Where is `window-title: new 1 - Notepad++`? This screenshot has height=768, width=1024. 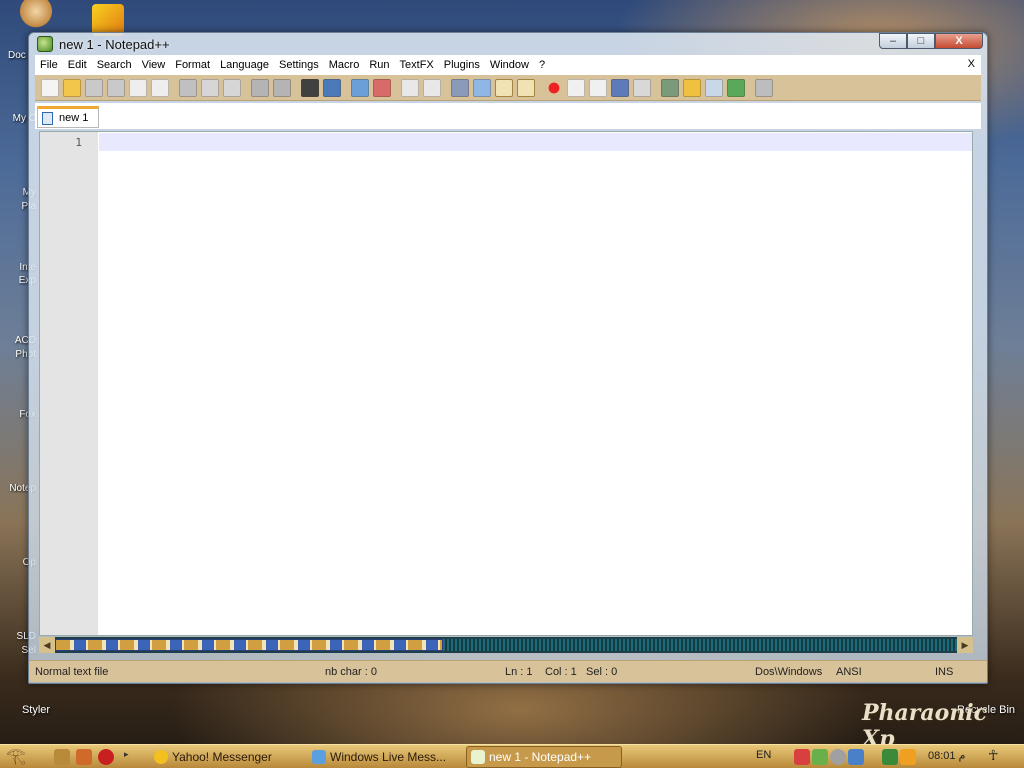
window-title: new 1 - Notepad++ is located at coordinates (114, 44).